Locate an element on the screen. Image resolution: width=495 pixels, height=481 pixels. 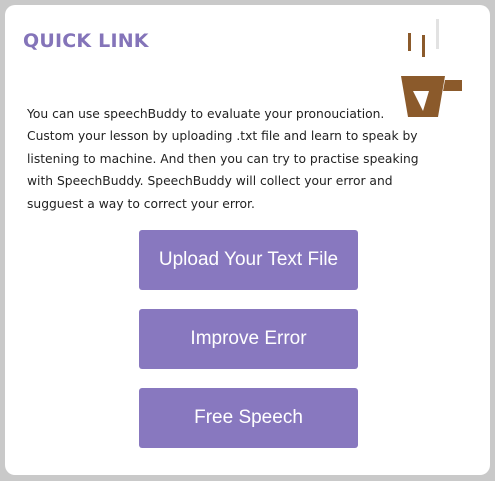
panel-title: QUICK LINK is located at coordinates (86, 41).